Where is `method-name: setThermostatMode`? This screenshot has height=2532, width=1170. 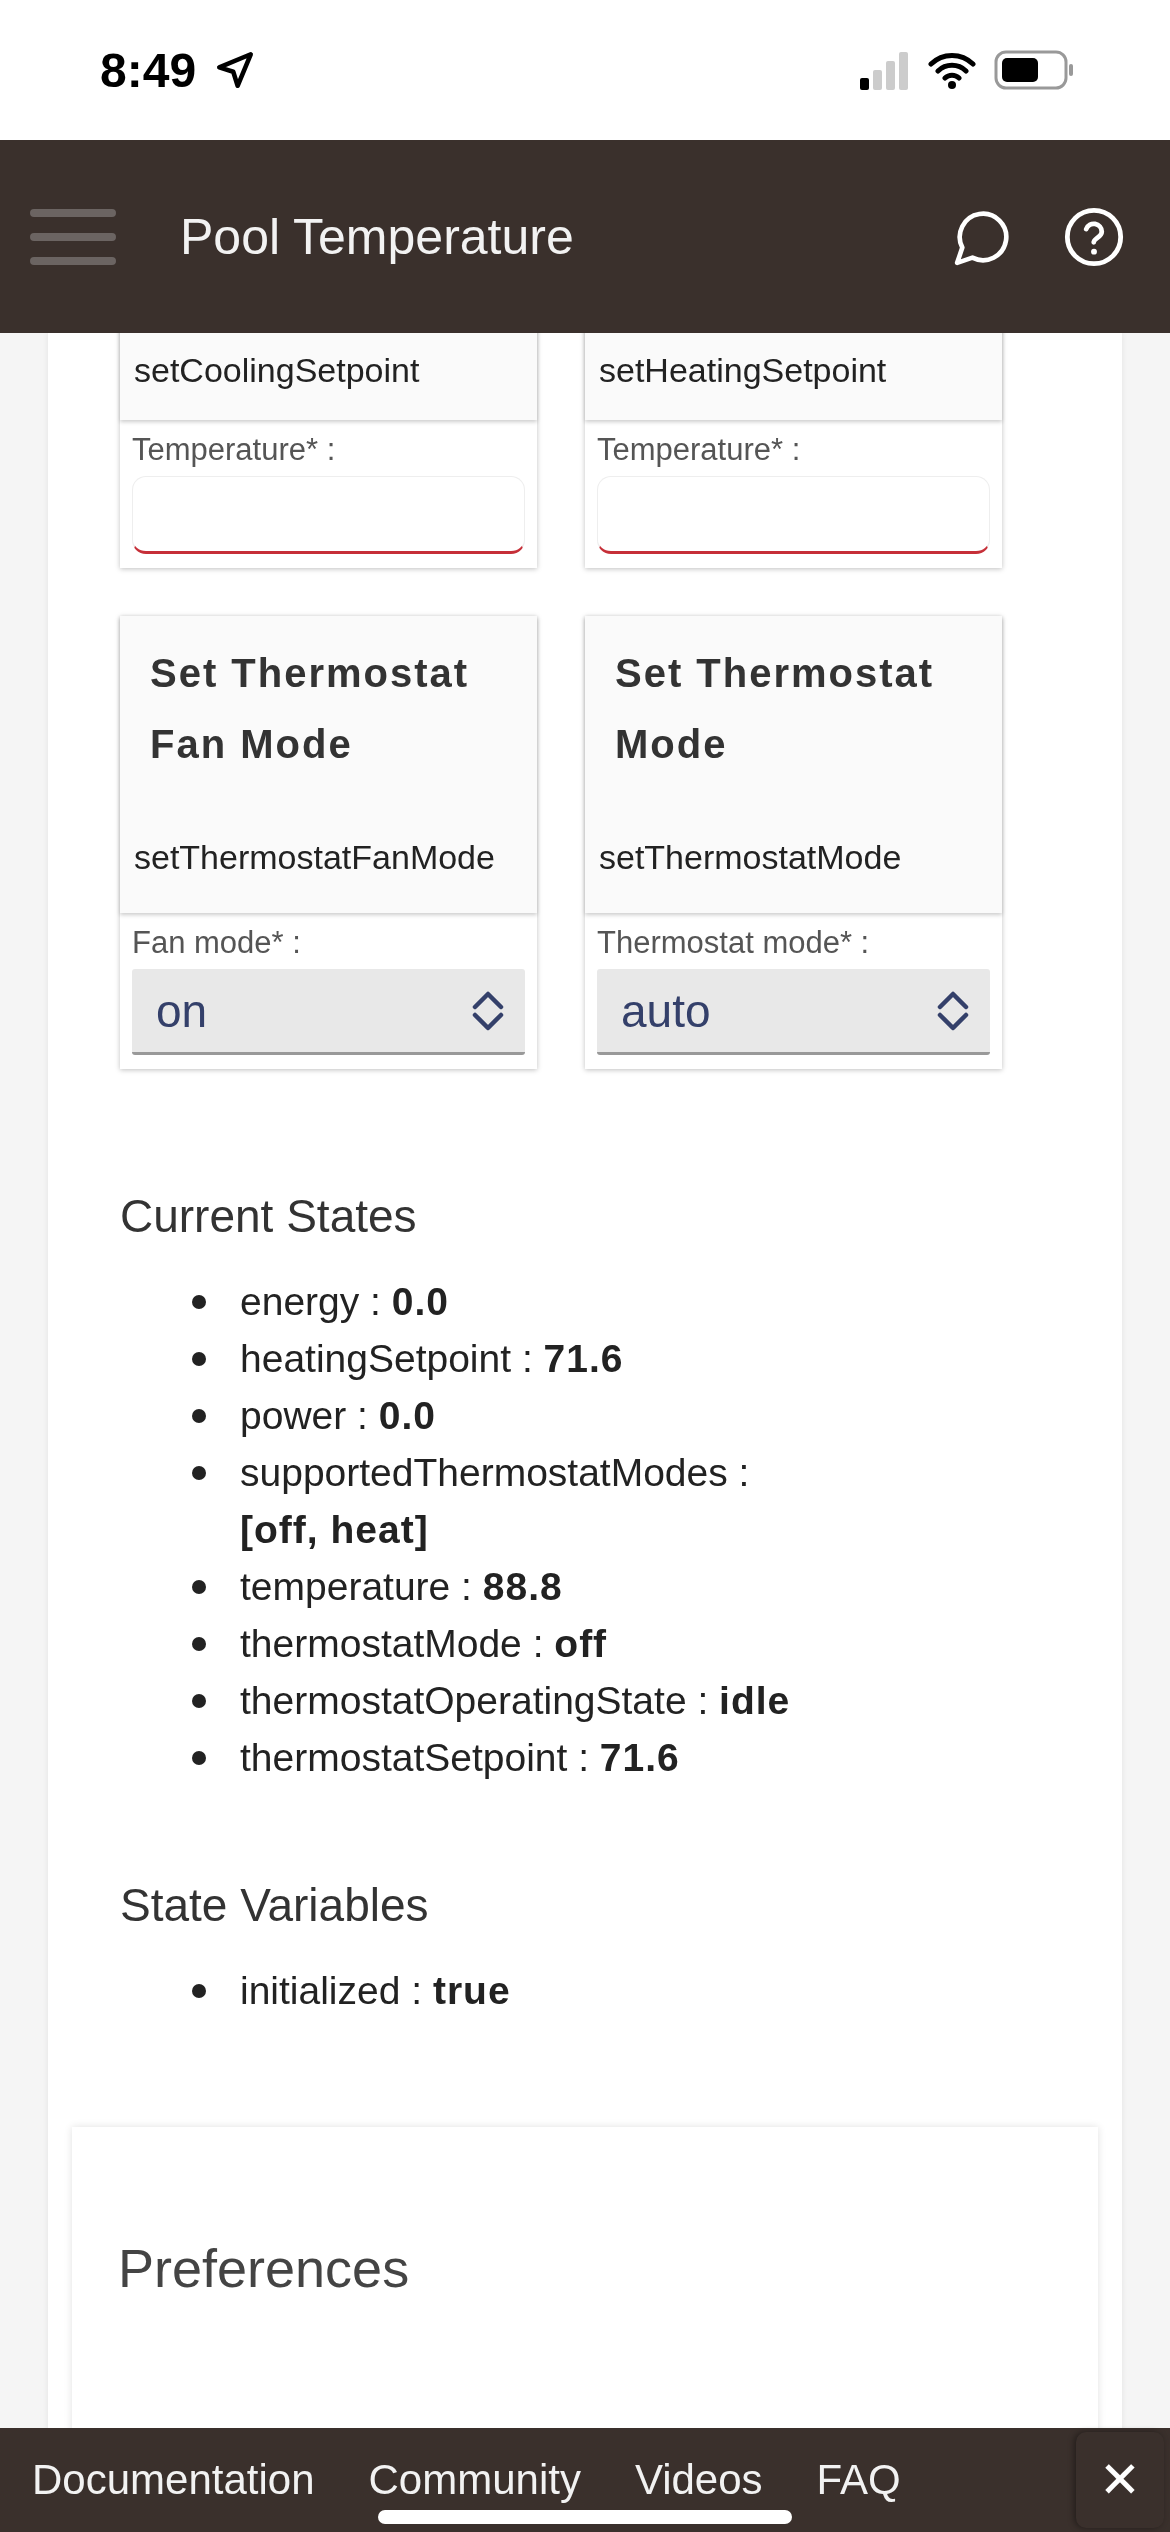
method-name: setThermostatMode is located at coordinates (751, 857).